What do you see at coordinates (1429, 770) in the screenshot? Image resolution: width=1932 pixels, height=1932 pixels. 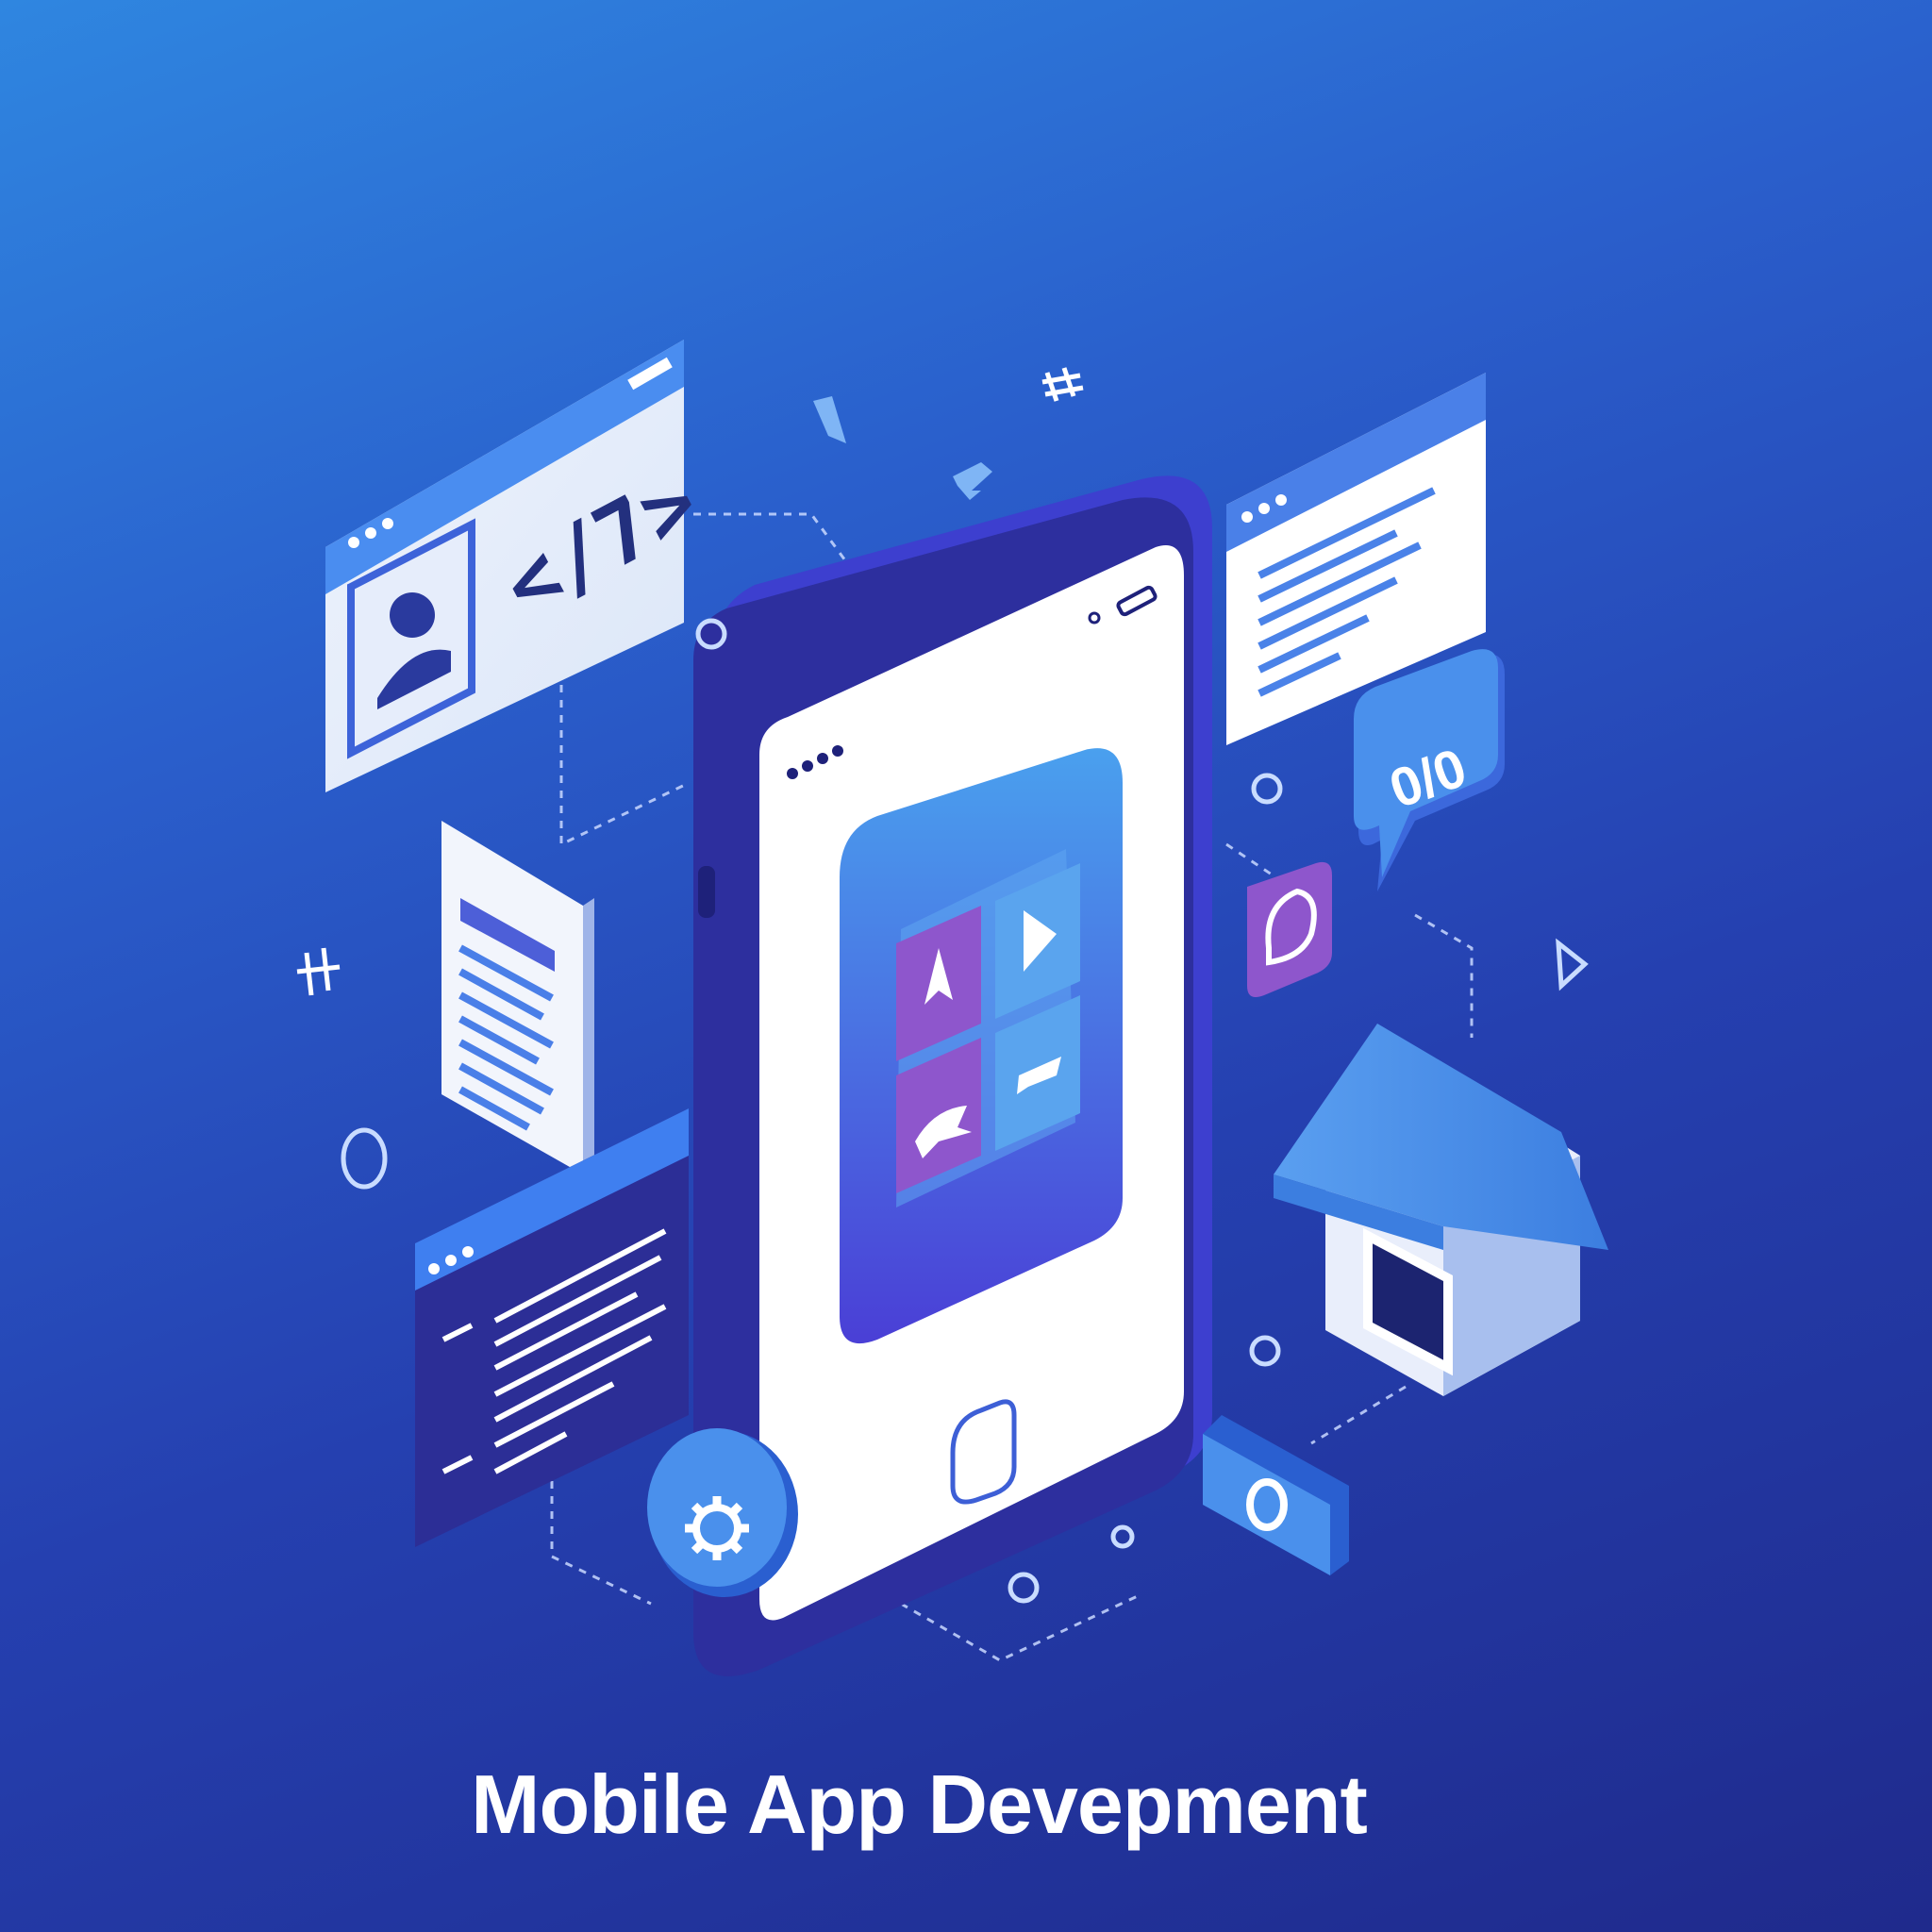 I see `speech-bubble: 0/0` at bounding box center [1429, 770].